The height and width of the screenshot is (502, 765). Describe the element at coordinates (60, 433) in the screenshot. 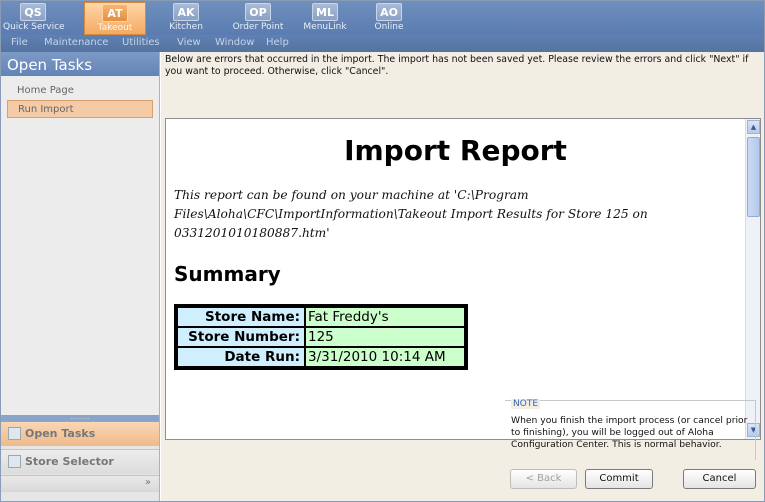

I see `pane-label: Open Tasks` at that location.